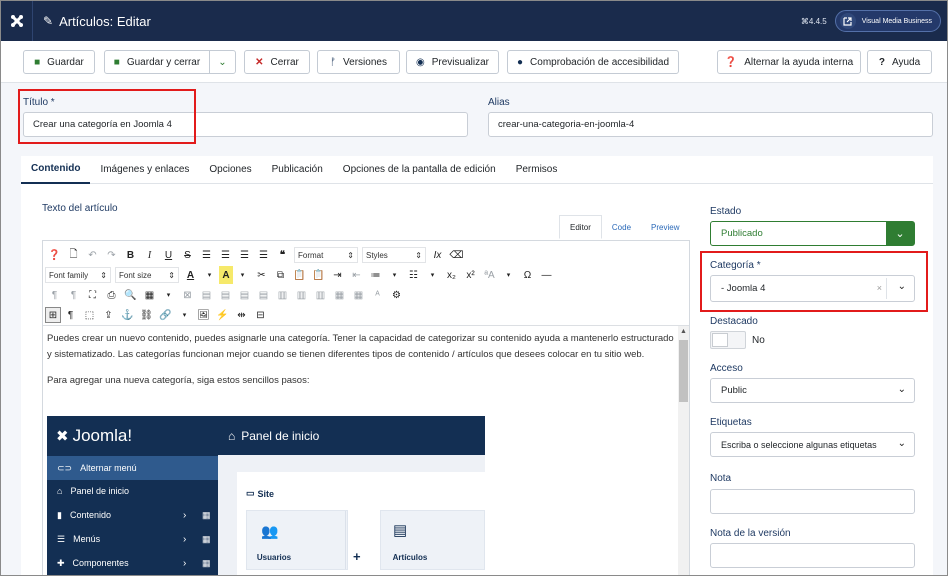  Describe the element at coordinates (206, 255) in the screenshot. I see `align-left-icon: ☰` at that location.